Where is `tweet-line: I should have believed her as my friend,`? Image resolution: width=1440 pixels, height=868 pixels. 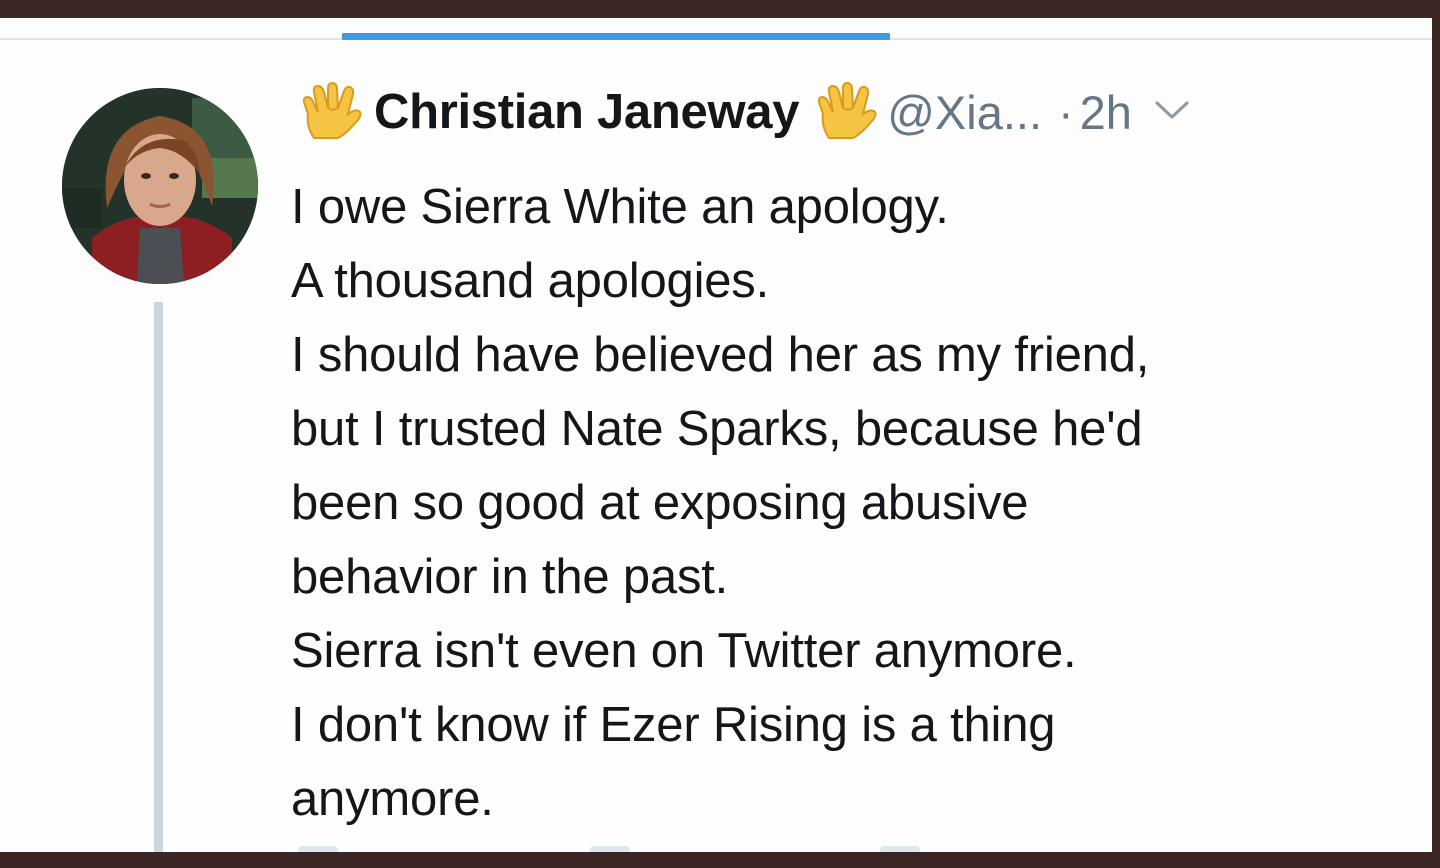
tweet-line: I should have believed her as my friend, is located at coordinates (720, 355).